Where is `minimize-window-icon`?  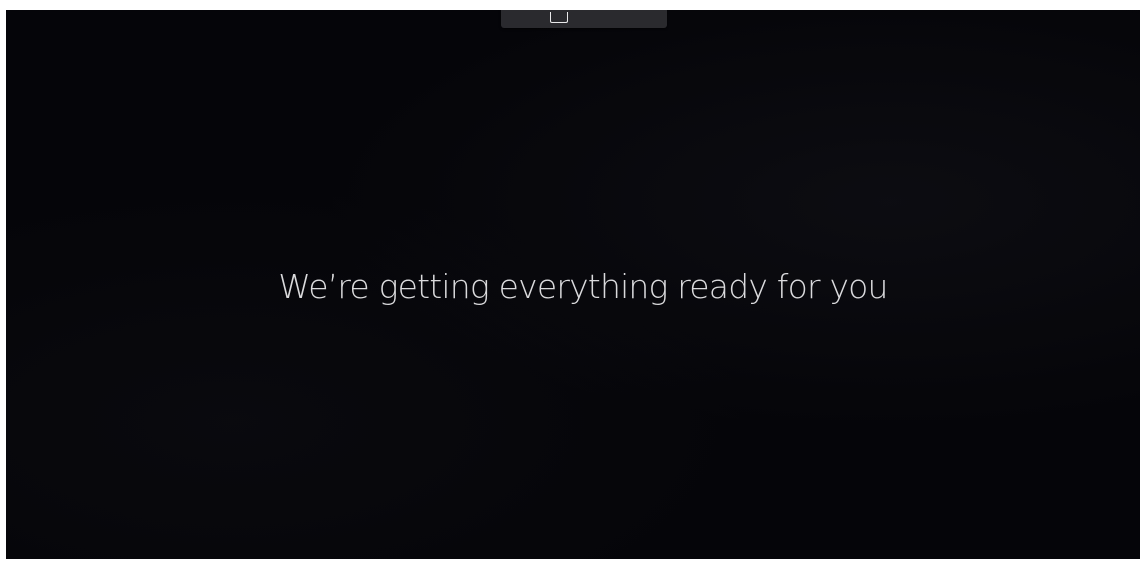
minimize-window-icon is located at coordinates (559, 17).